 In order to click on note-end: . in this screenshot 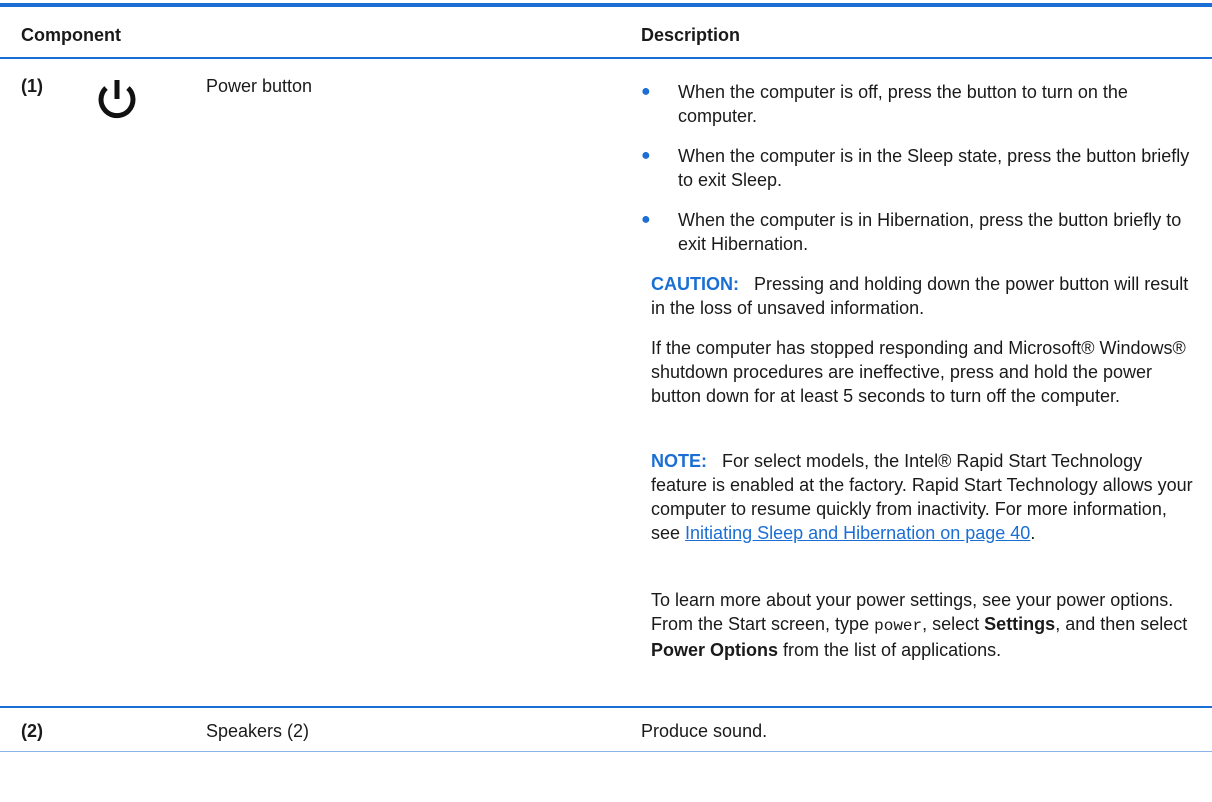, I will do `click(1033, 533)`.